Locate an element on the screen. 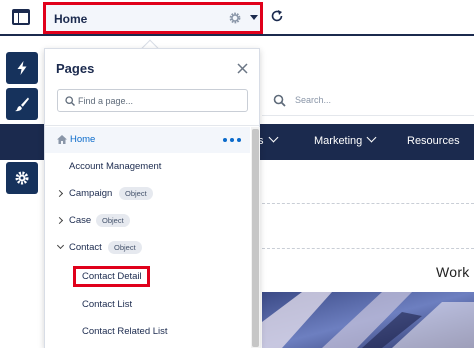 Image resolution: width=474 pixels, height=348 pixels. components-tool-button is located at coordinates (22, 68).